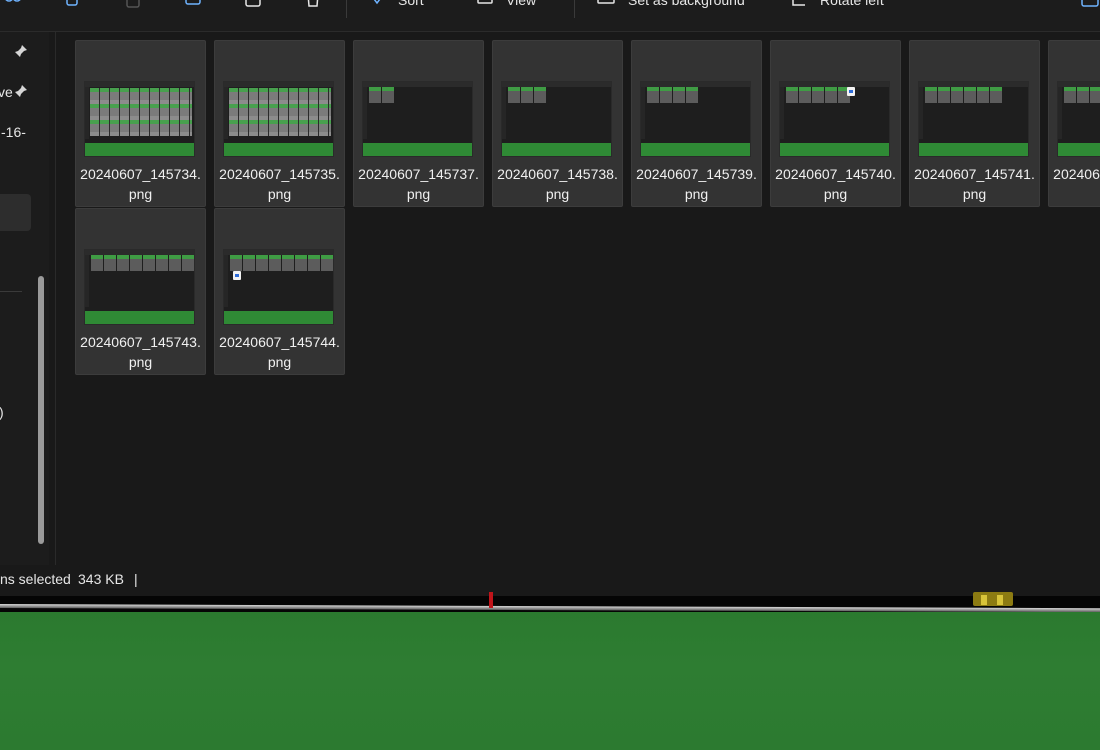  I want to click on nav-item-selected, so click(15, 212).